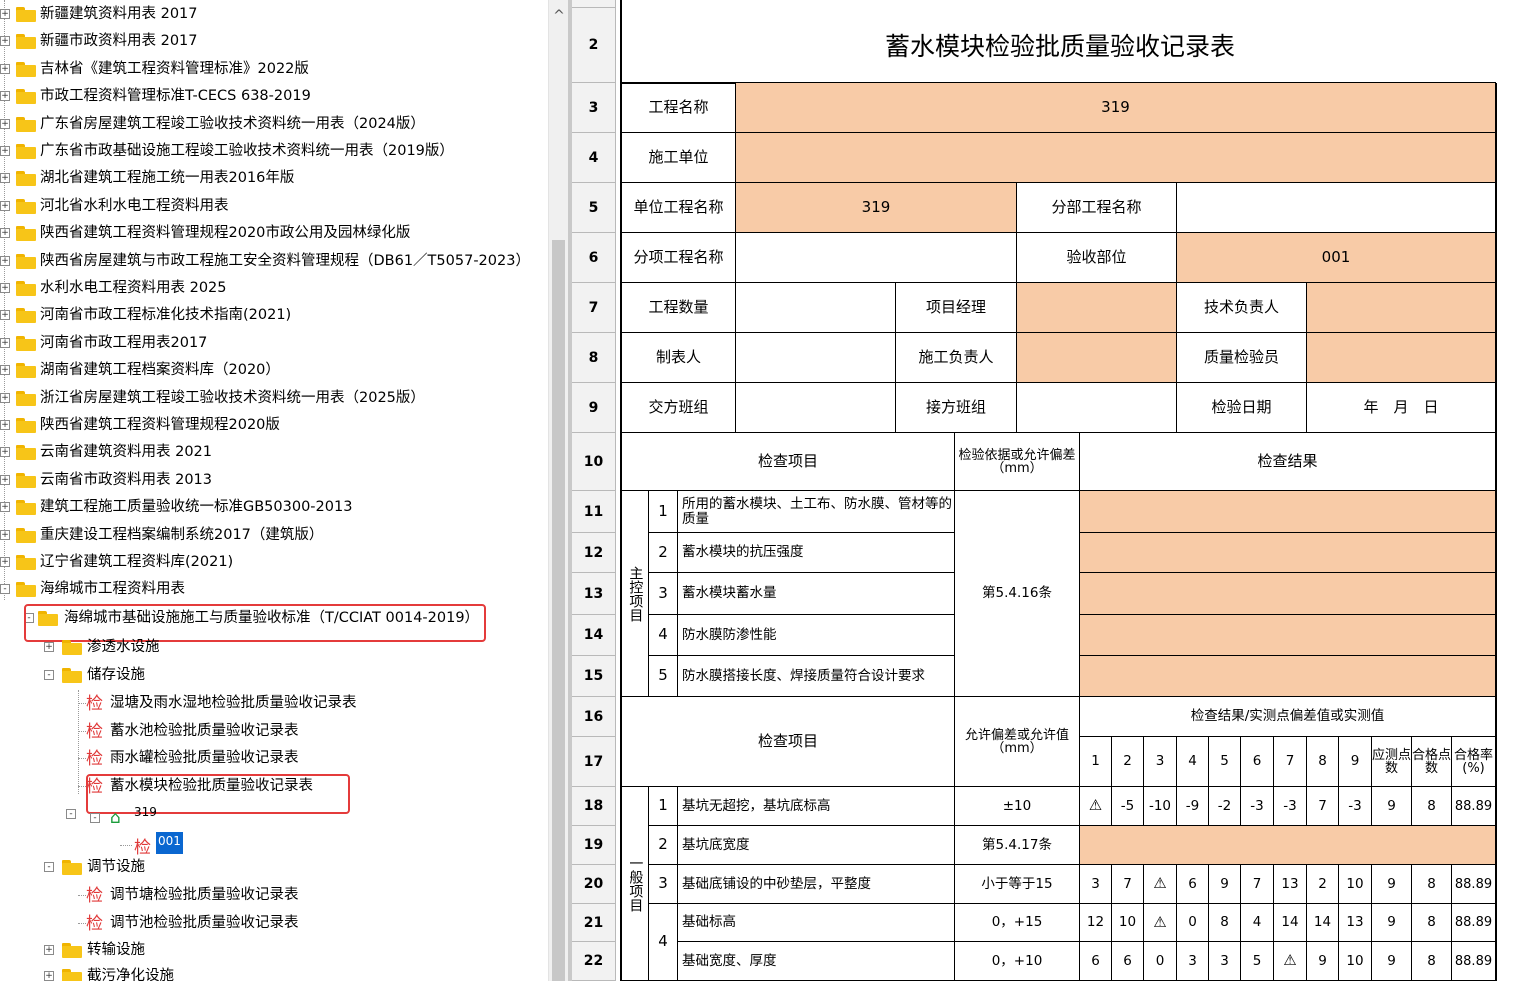  I want to click on tree-item-form: 检调节池检验批质量验收记录表, so click(313, 923).